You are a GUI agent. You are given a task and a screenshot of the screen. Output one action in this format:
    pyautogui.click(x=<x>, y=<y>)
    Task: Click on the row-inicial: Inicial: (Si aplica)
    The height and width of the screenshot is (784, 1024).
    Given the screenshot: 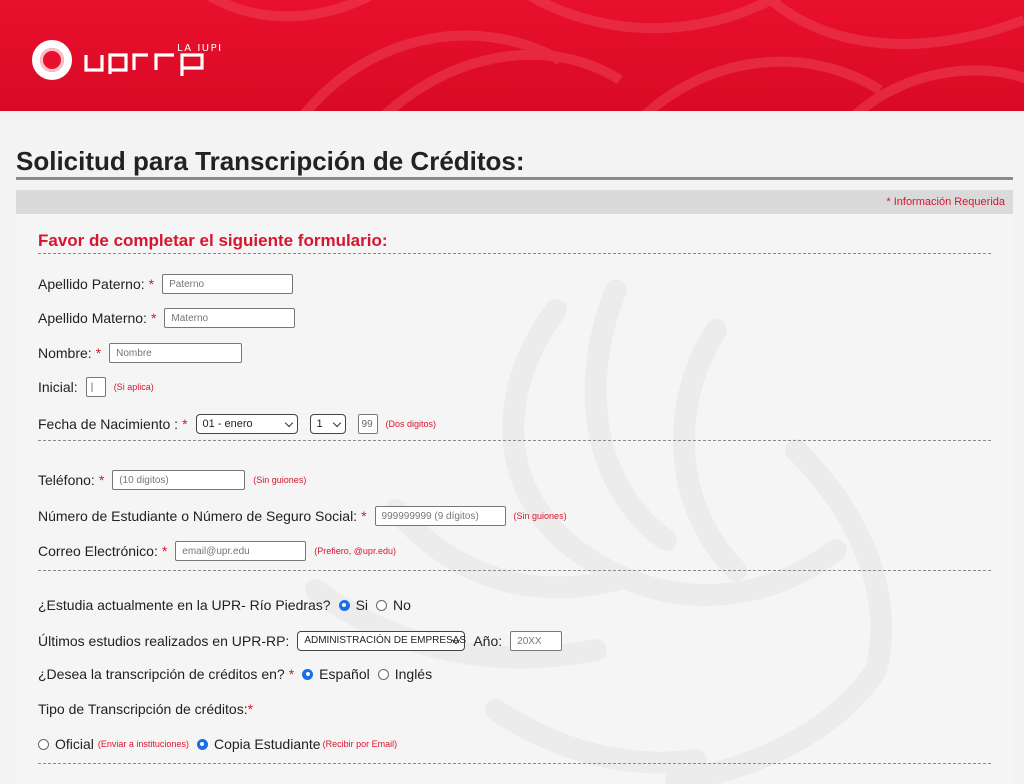 What is the action you would take?
    pyautogui.click(x=96, y=387)
    